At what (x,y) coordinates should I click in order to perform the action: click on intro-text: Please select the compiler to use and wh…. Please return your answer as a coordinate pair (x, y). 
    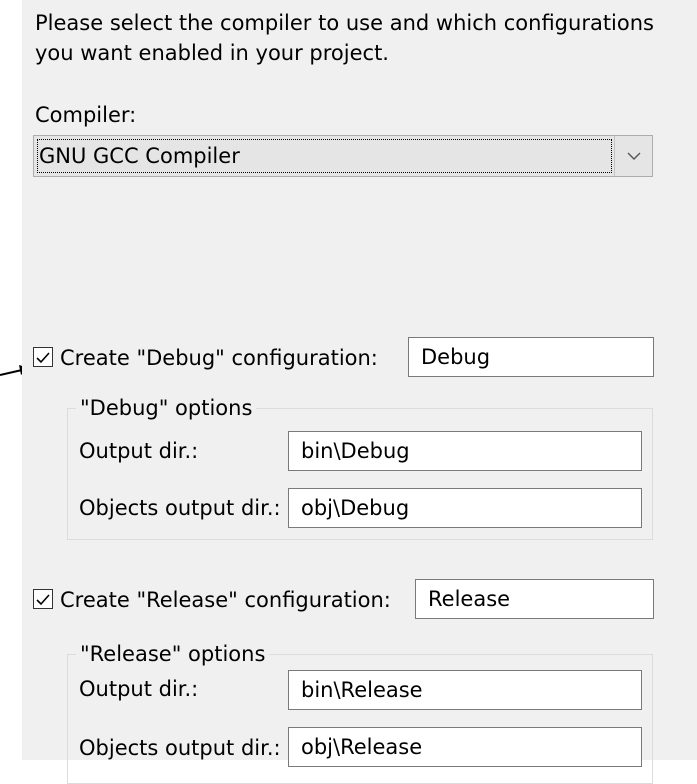
    Looking at the image, I should click on (344, 38).